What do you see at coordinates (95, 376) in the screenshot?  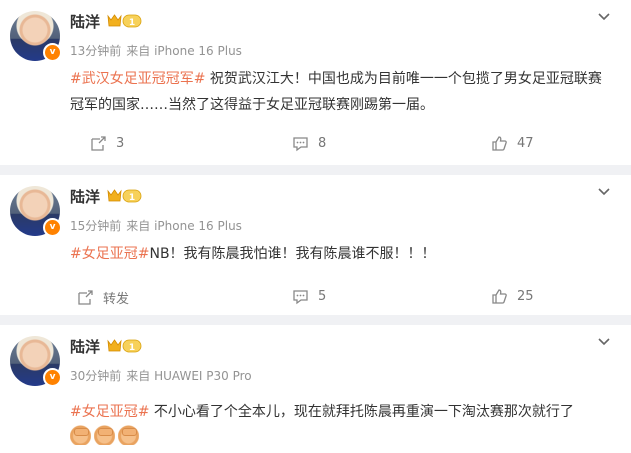 I see `post-time: 30分钟前` at bounding box center [95, 376].